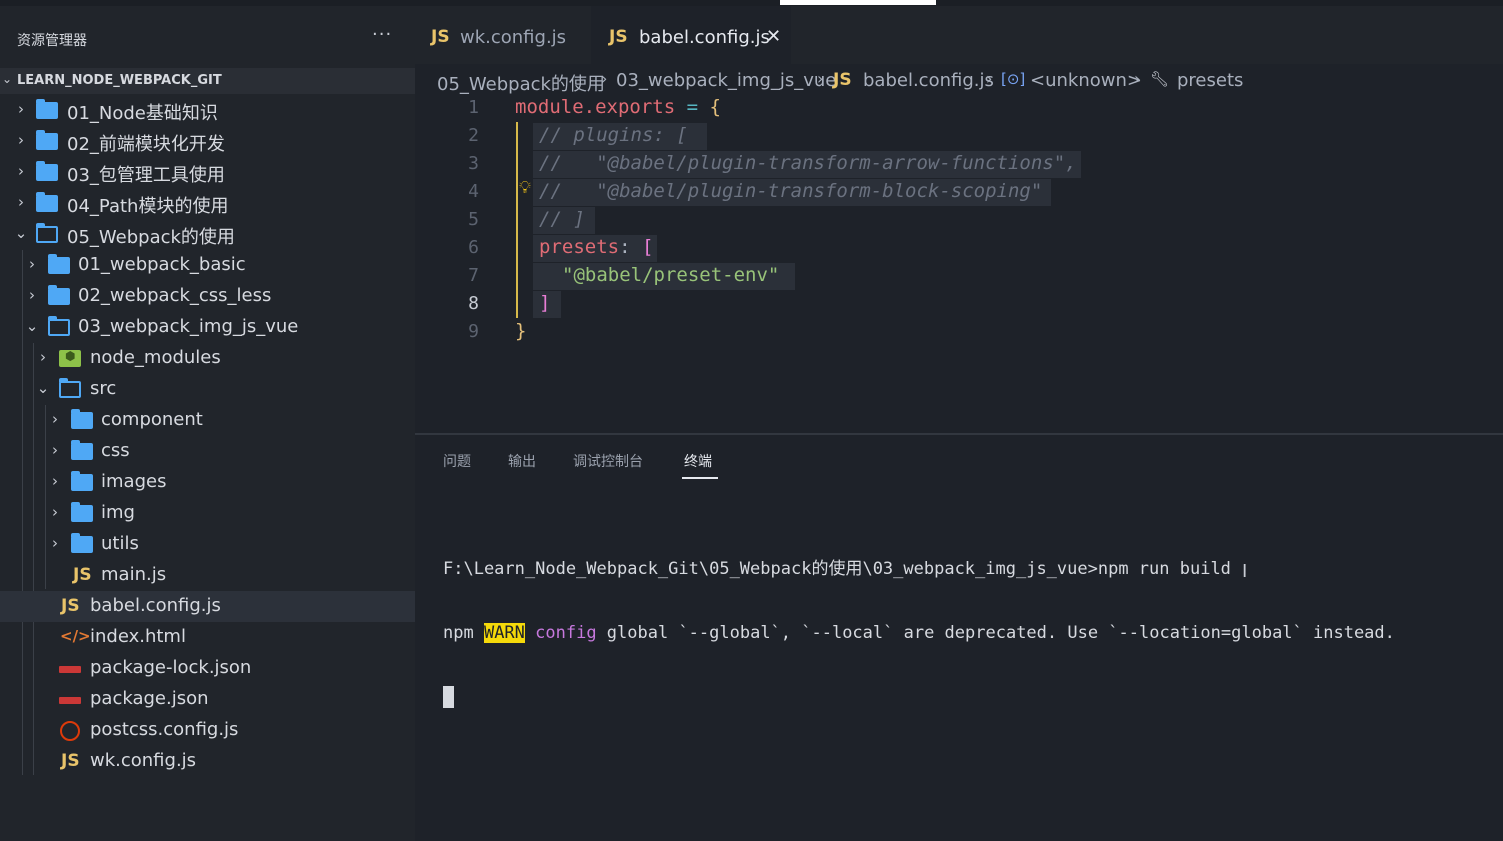 This screenshot has height=841, width=1503. I want to click on tree-item-folder: › images, so click(207, 482).